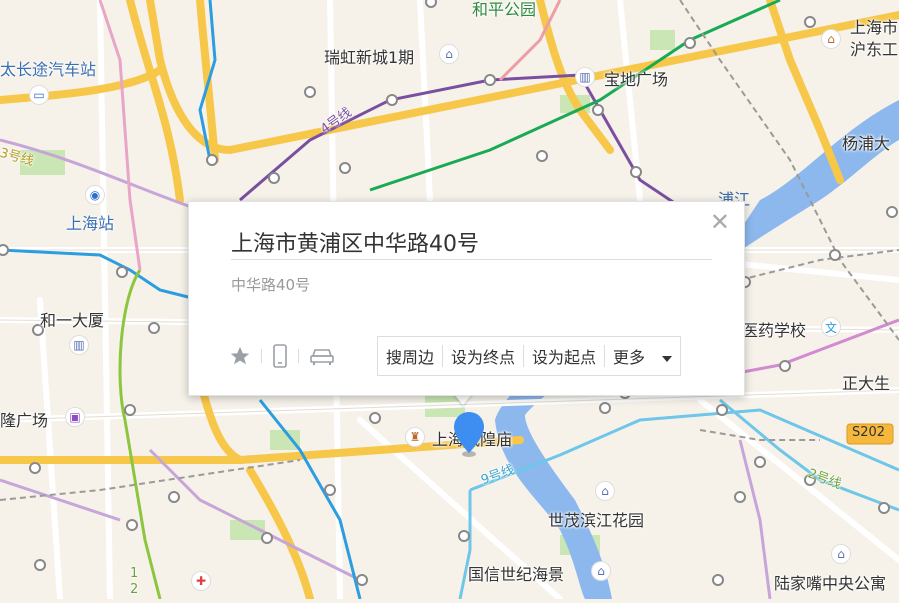 Image resolution: width=899 pixels, height=603 pixels. What do you see at coordinates (866, 383) in the screenshot?
I see `poi-label-zhengda: 正大生` at bounding box center [866, 383].